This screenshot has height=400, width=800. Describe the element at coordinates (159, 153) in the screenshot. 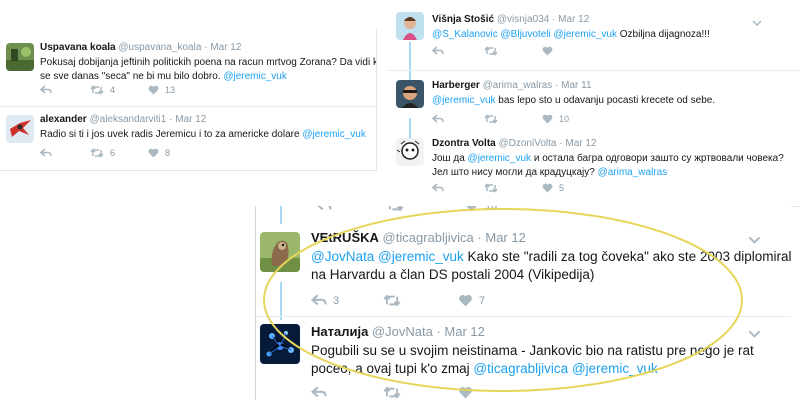

I see `like-button: 8` at that location.